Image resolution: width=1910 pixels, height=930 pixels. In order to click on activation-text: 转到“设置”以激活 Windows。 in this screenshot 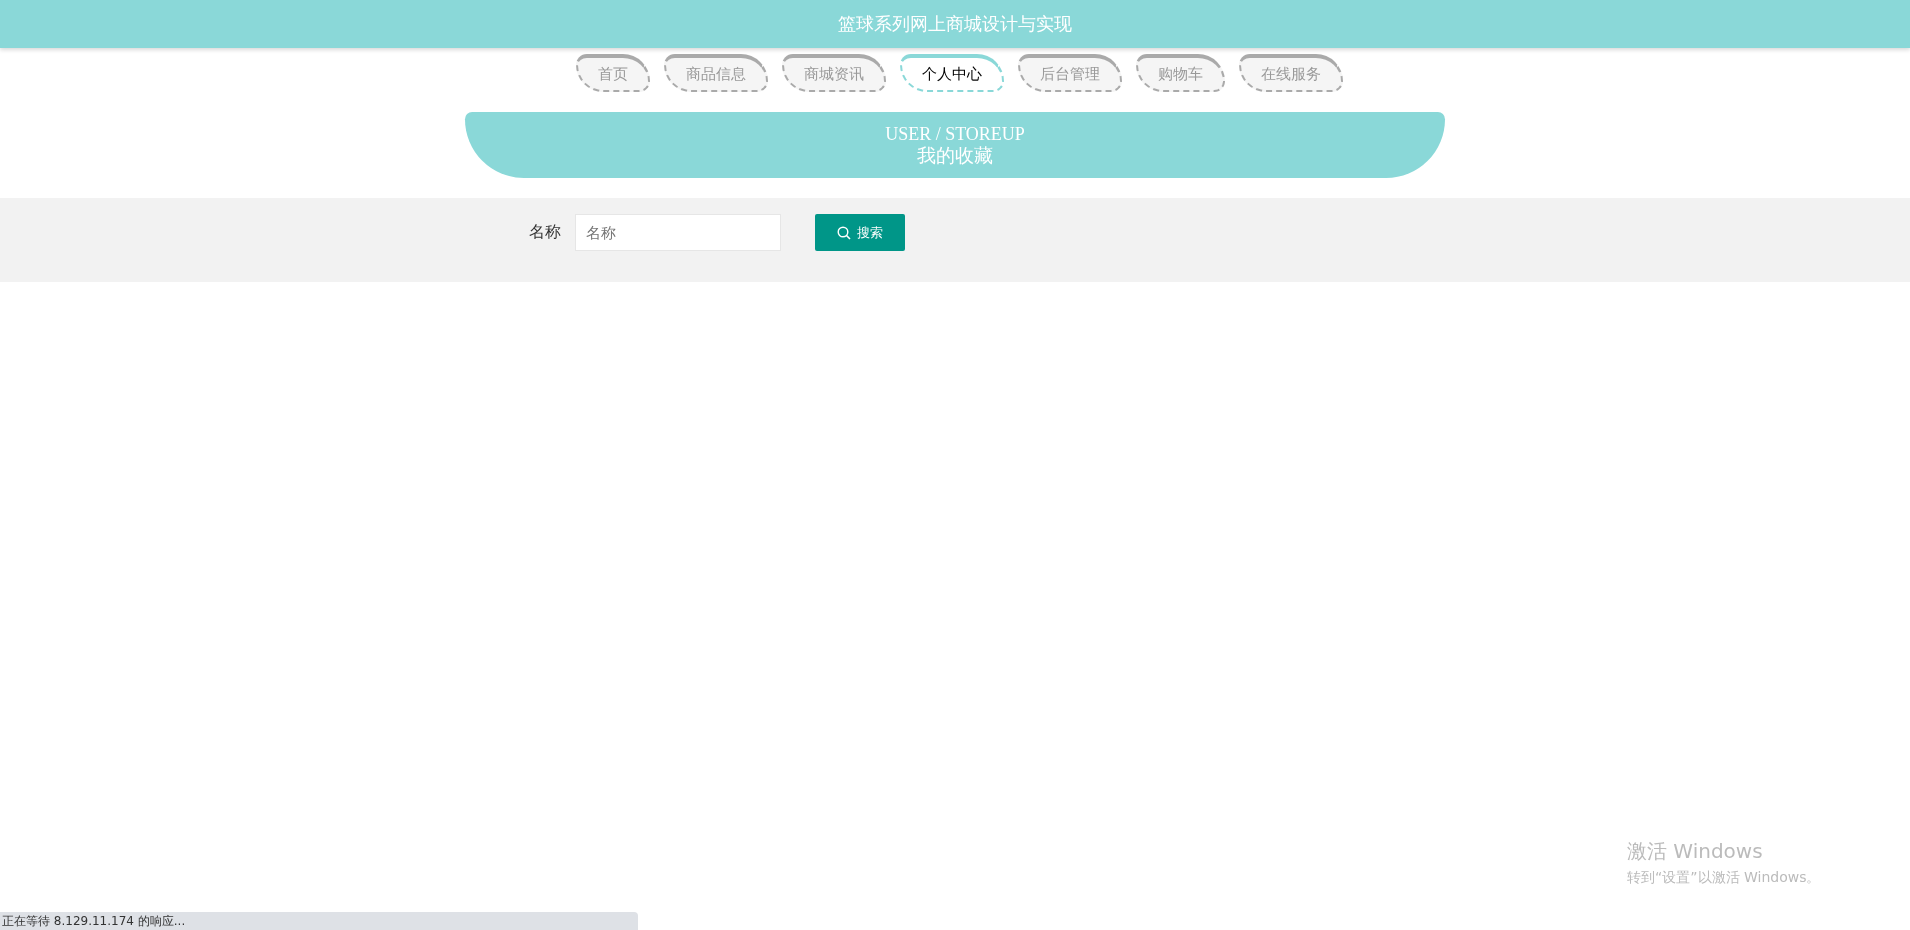, I will do `click(1724, 878)`.